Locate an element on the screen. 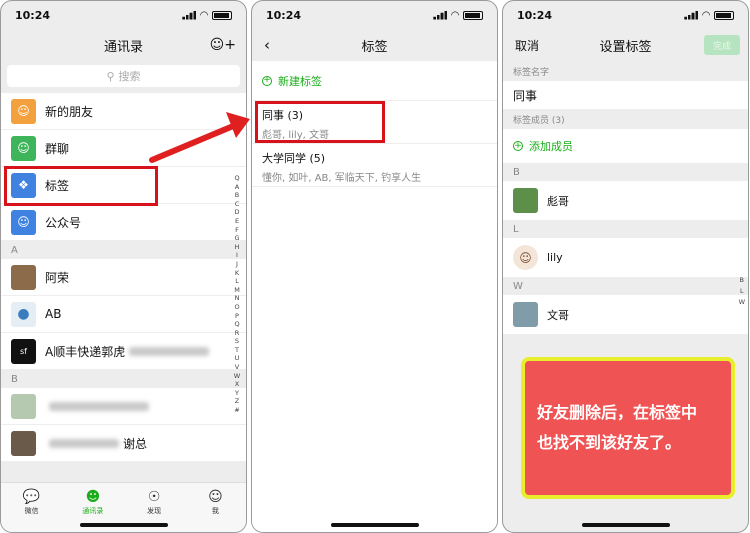 The height and width of the screenshot is (533, 750). cancel-button: 取消 is located at coordinates (527, 45).